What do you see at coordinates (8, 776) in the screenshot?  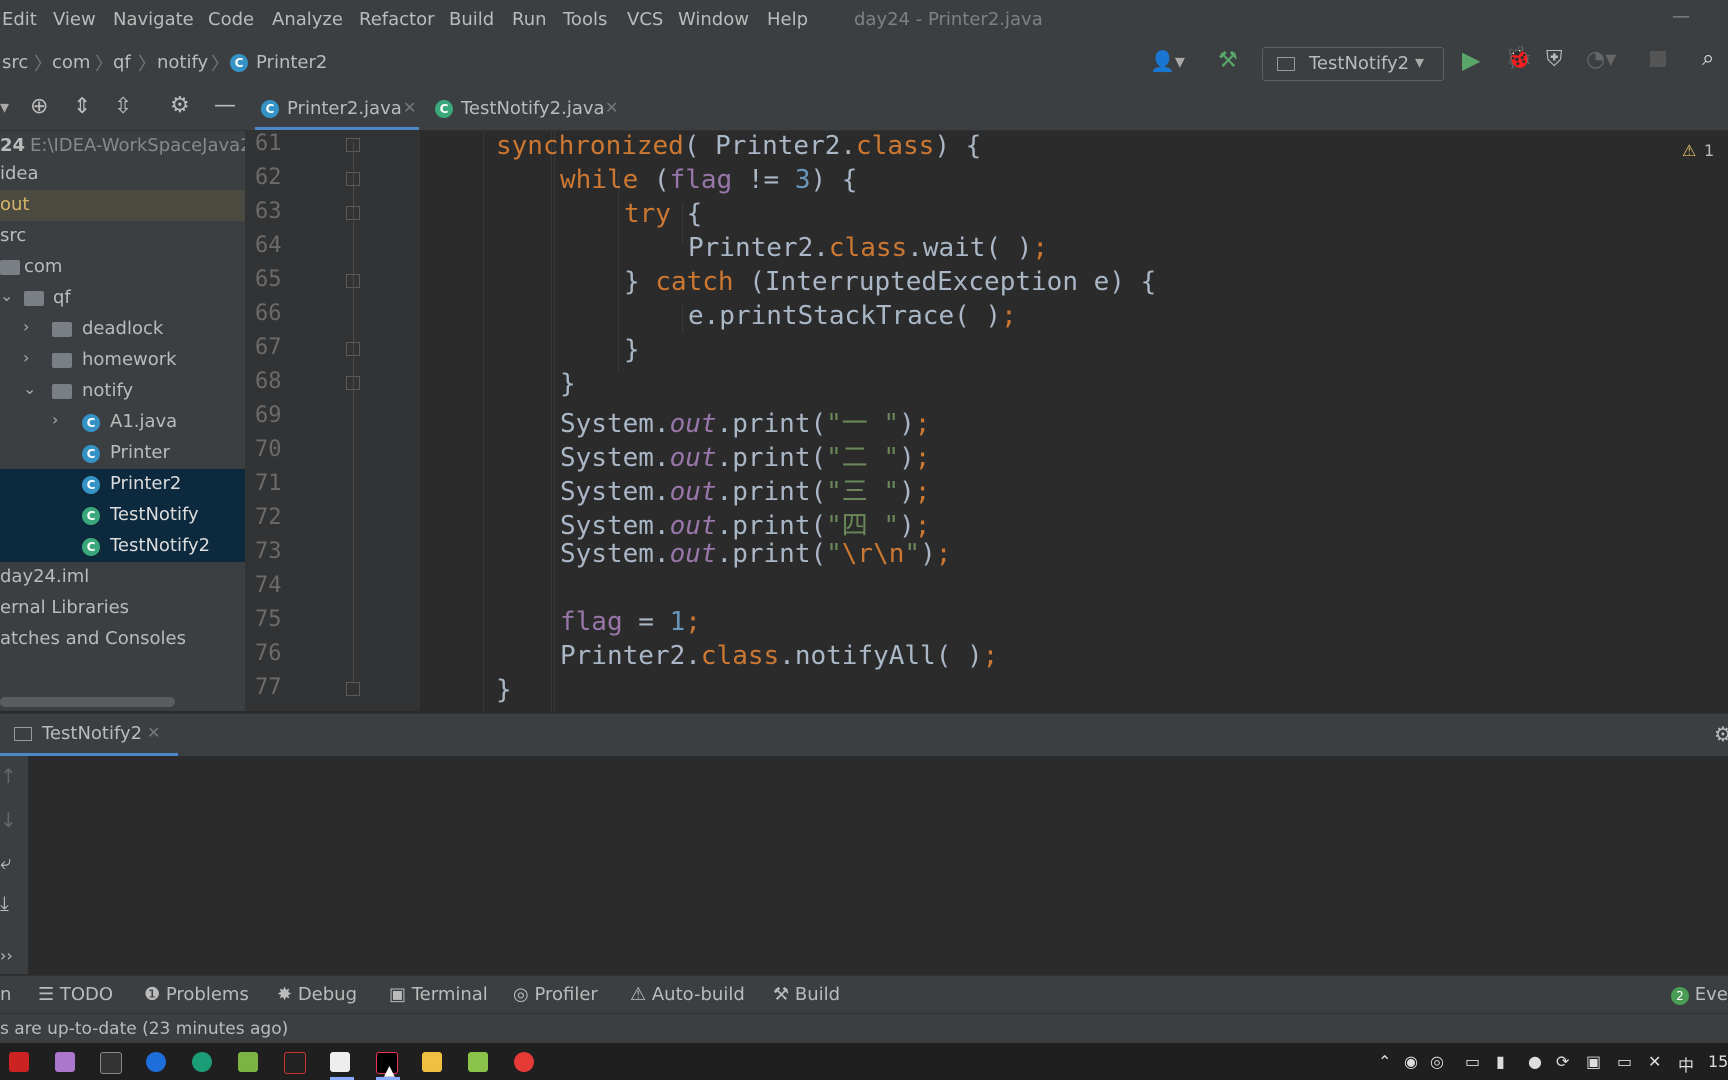 I see `arrow-up-icon: ↑` at bounding box center [8, 776].